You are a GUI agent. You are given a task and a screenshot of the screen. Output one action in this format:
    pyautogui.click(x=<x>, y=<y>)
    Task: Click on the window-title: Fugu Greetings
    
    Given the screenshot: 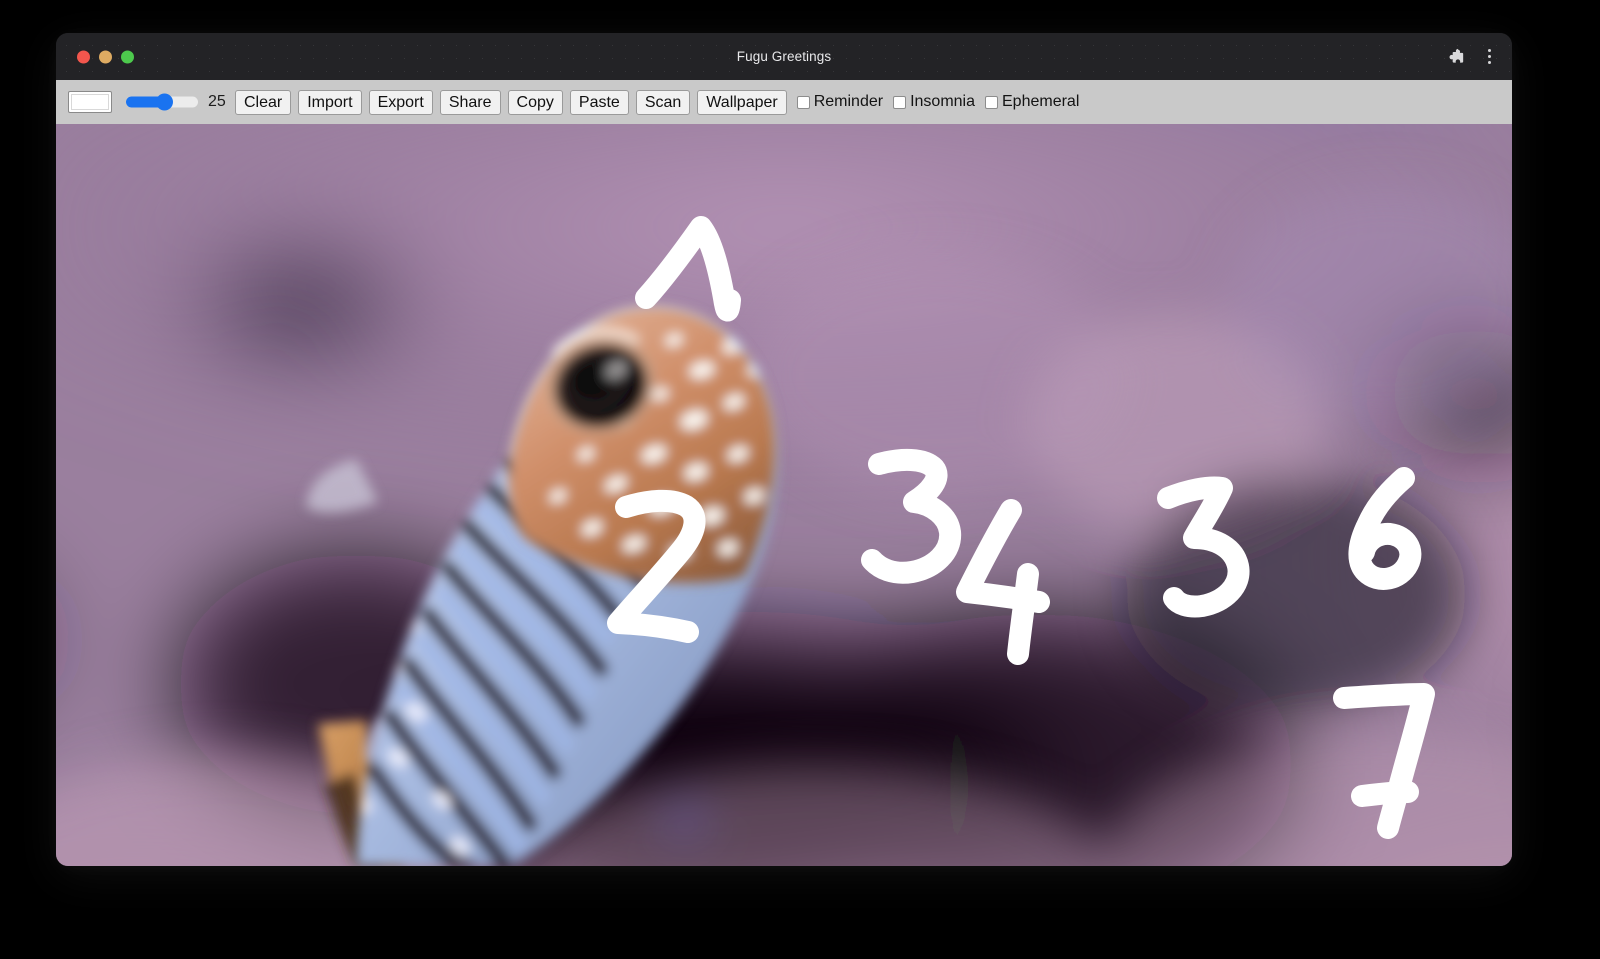 What is the action you would take?
    pyautogui.click(x=784, y=56)
    